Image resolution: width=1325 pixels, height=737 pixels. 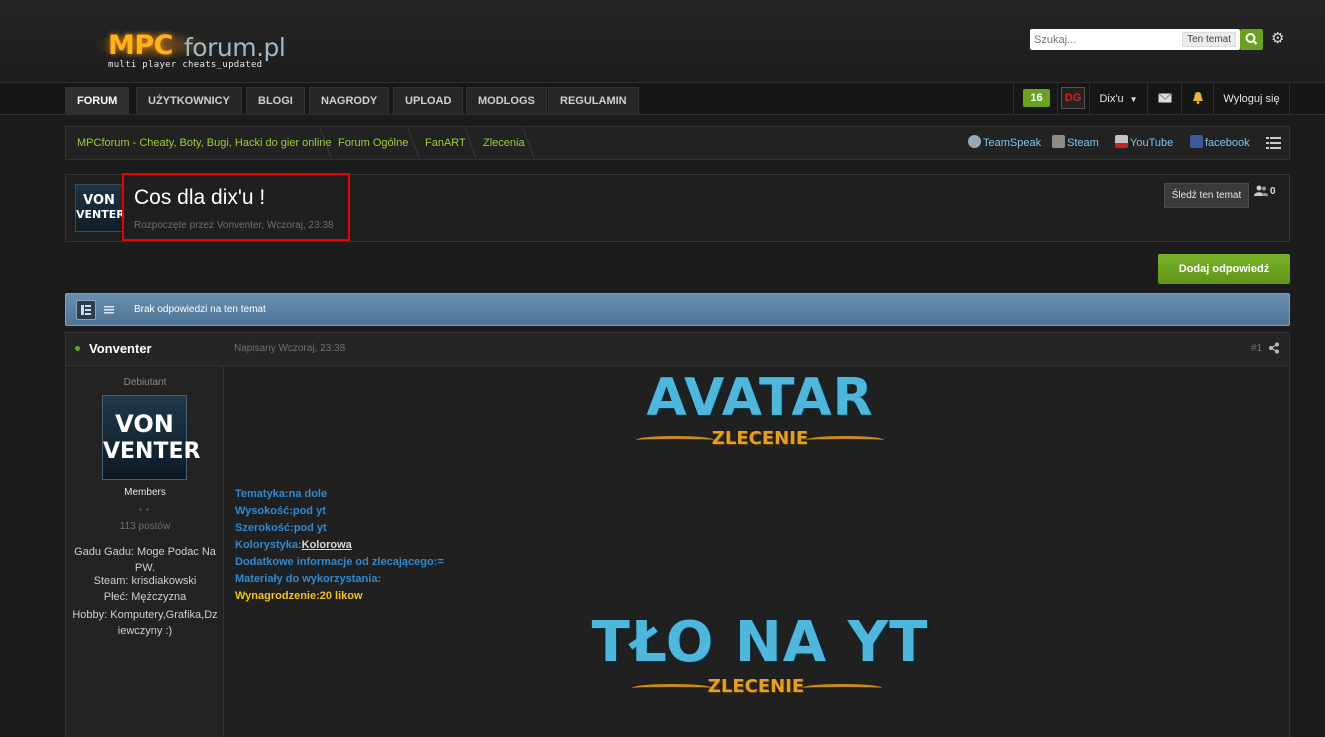 What do you see at coordinates (99, 200) in the screenshot?
I see `avatar-text-line1: VON` at bounding box center [99, 200].